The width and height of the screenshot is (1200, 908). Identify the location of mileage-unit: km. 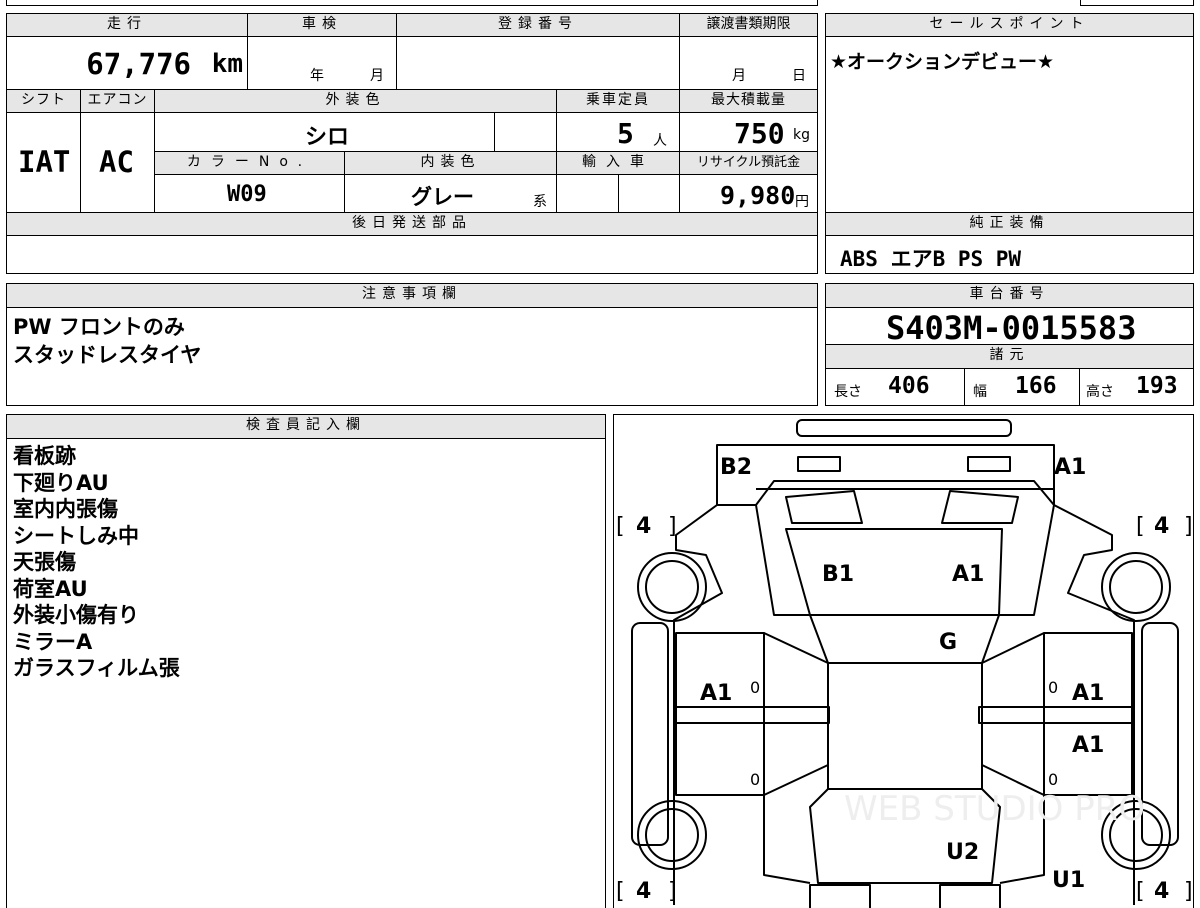
(227, 64).